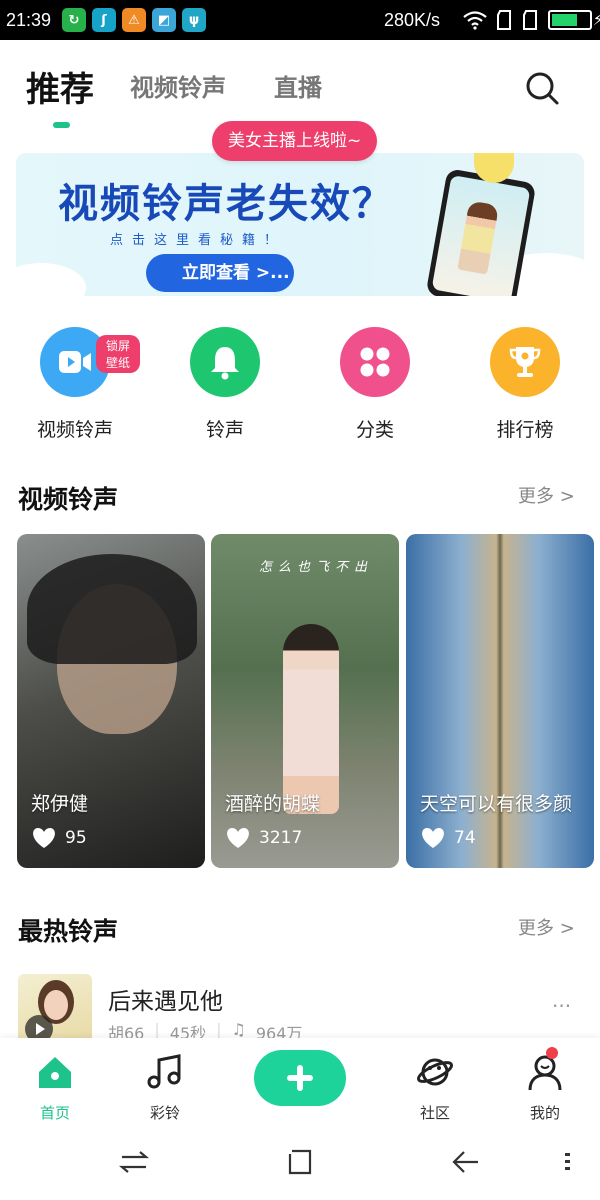 The height and width of the screenshot is (1200, 600). What do you see at coordinates (164, 1071) in the screenshot?
I see `music-note-icon` at bounding box center [164, 1071].